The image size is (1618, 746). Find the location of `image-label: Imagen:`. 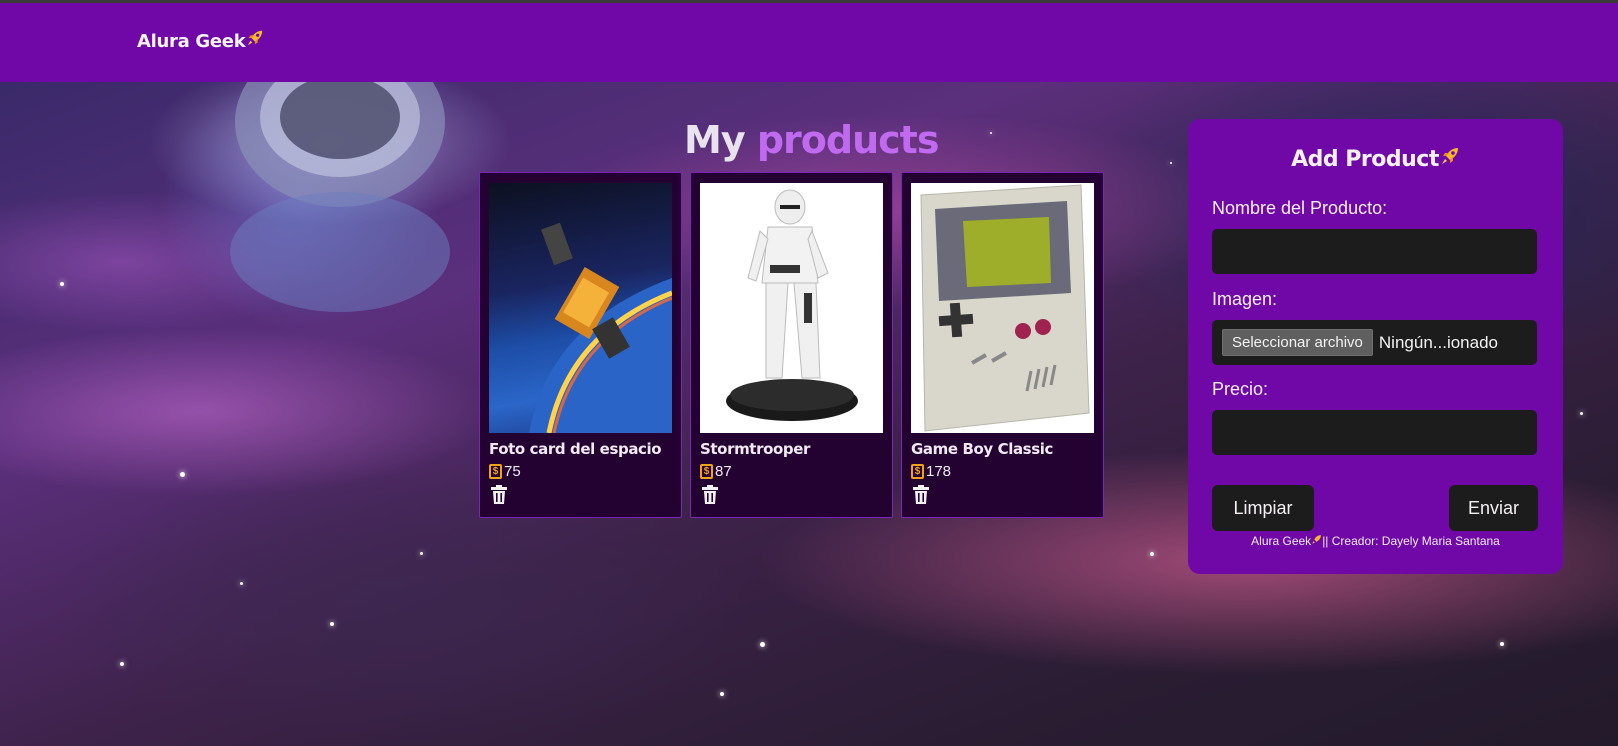

image-label: Imagen: is located at coordinates (1245, 299).